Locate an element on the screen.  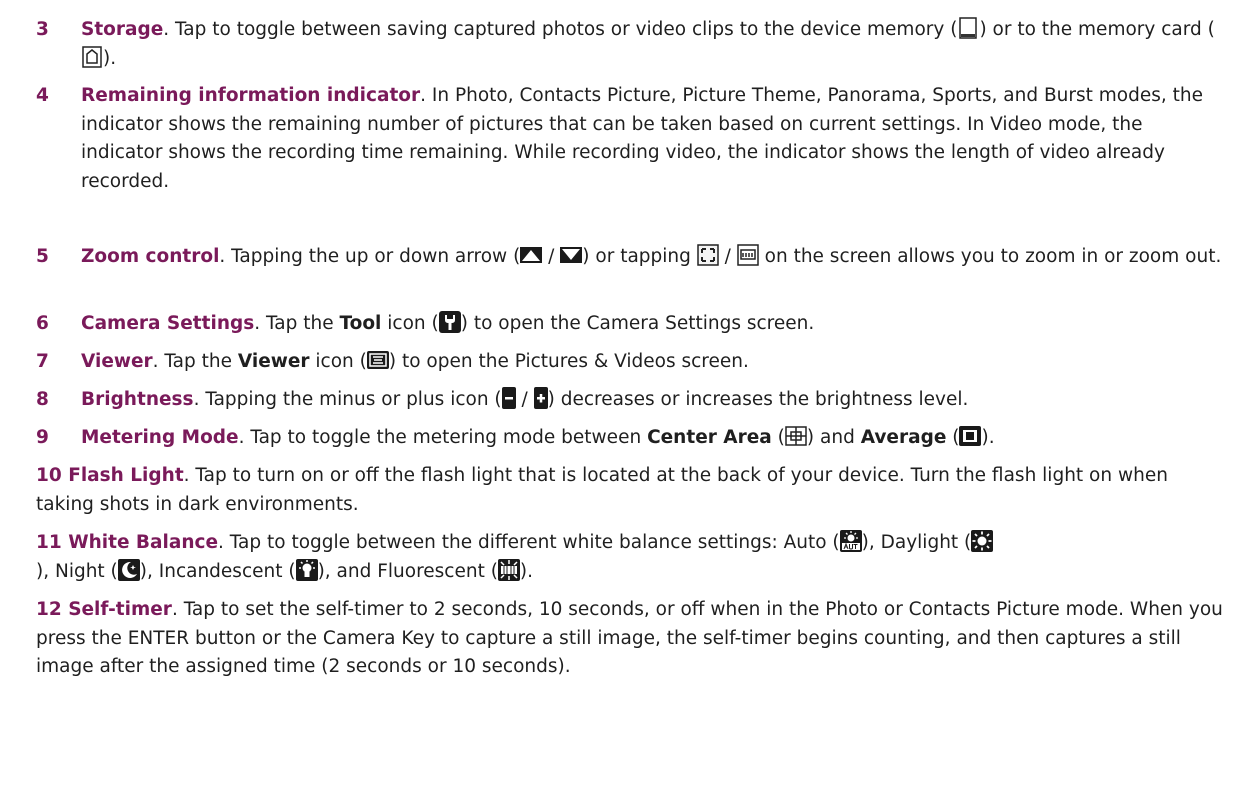
minus-icon is located at coordinates (508, 398).